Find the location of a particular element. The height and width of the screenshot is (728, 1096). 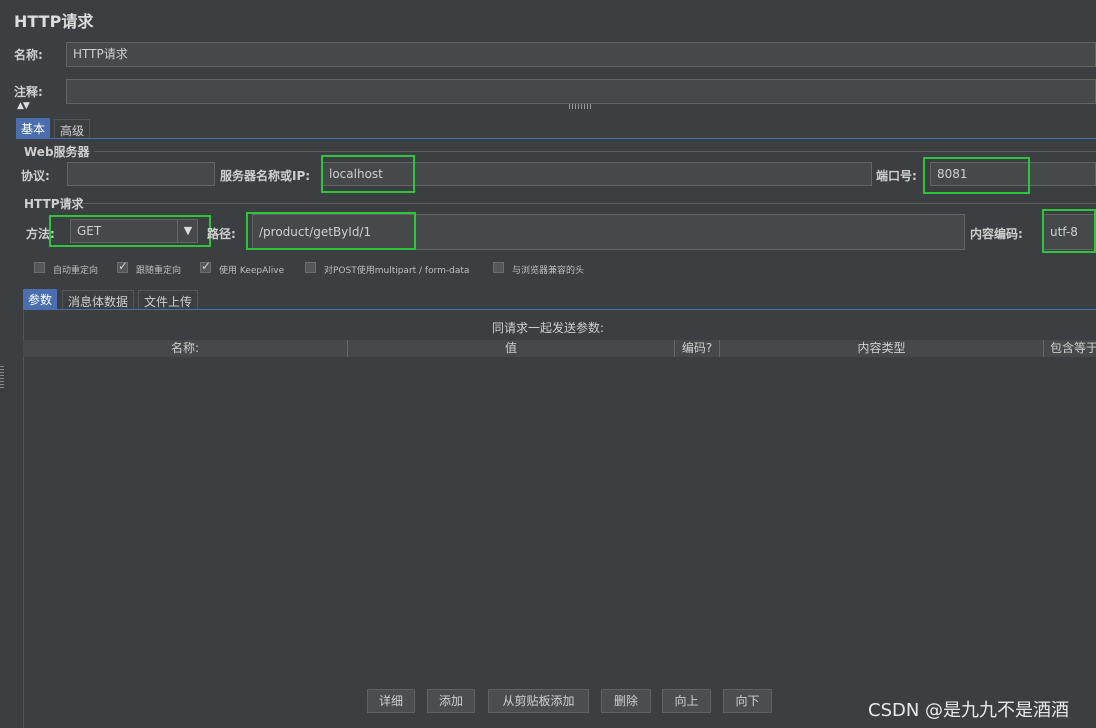

path-label: 路径: is located at coordinates (221, 234).